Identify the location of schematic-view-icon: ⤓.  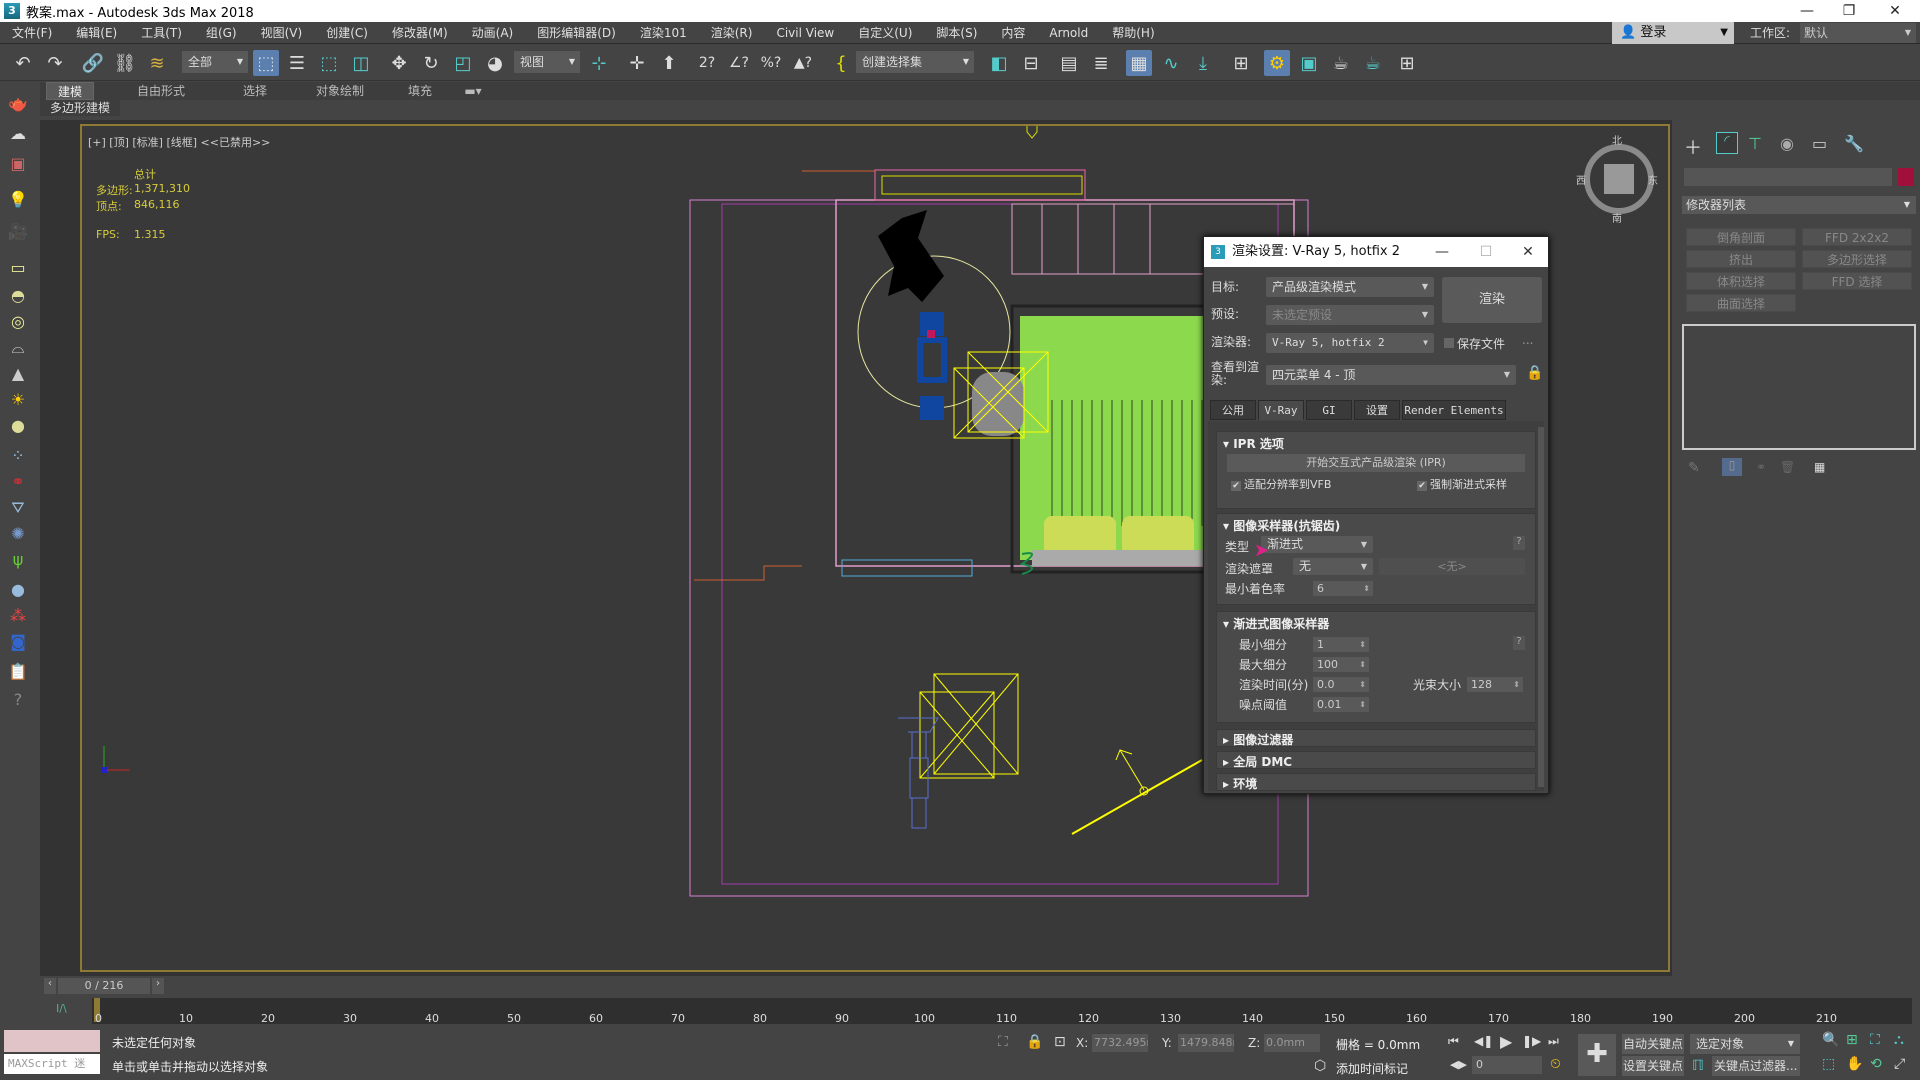
(1203, 63).